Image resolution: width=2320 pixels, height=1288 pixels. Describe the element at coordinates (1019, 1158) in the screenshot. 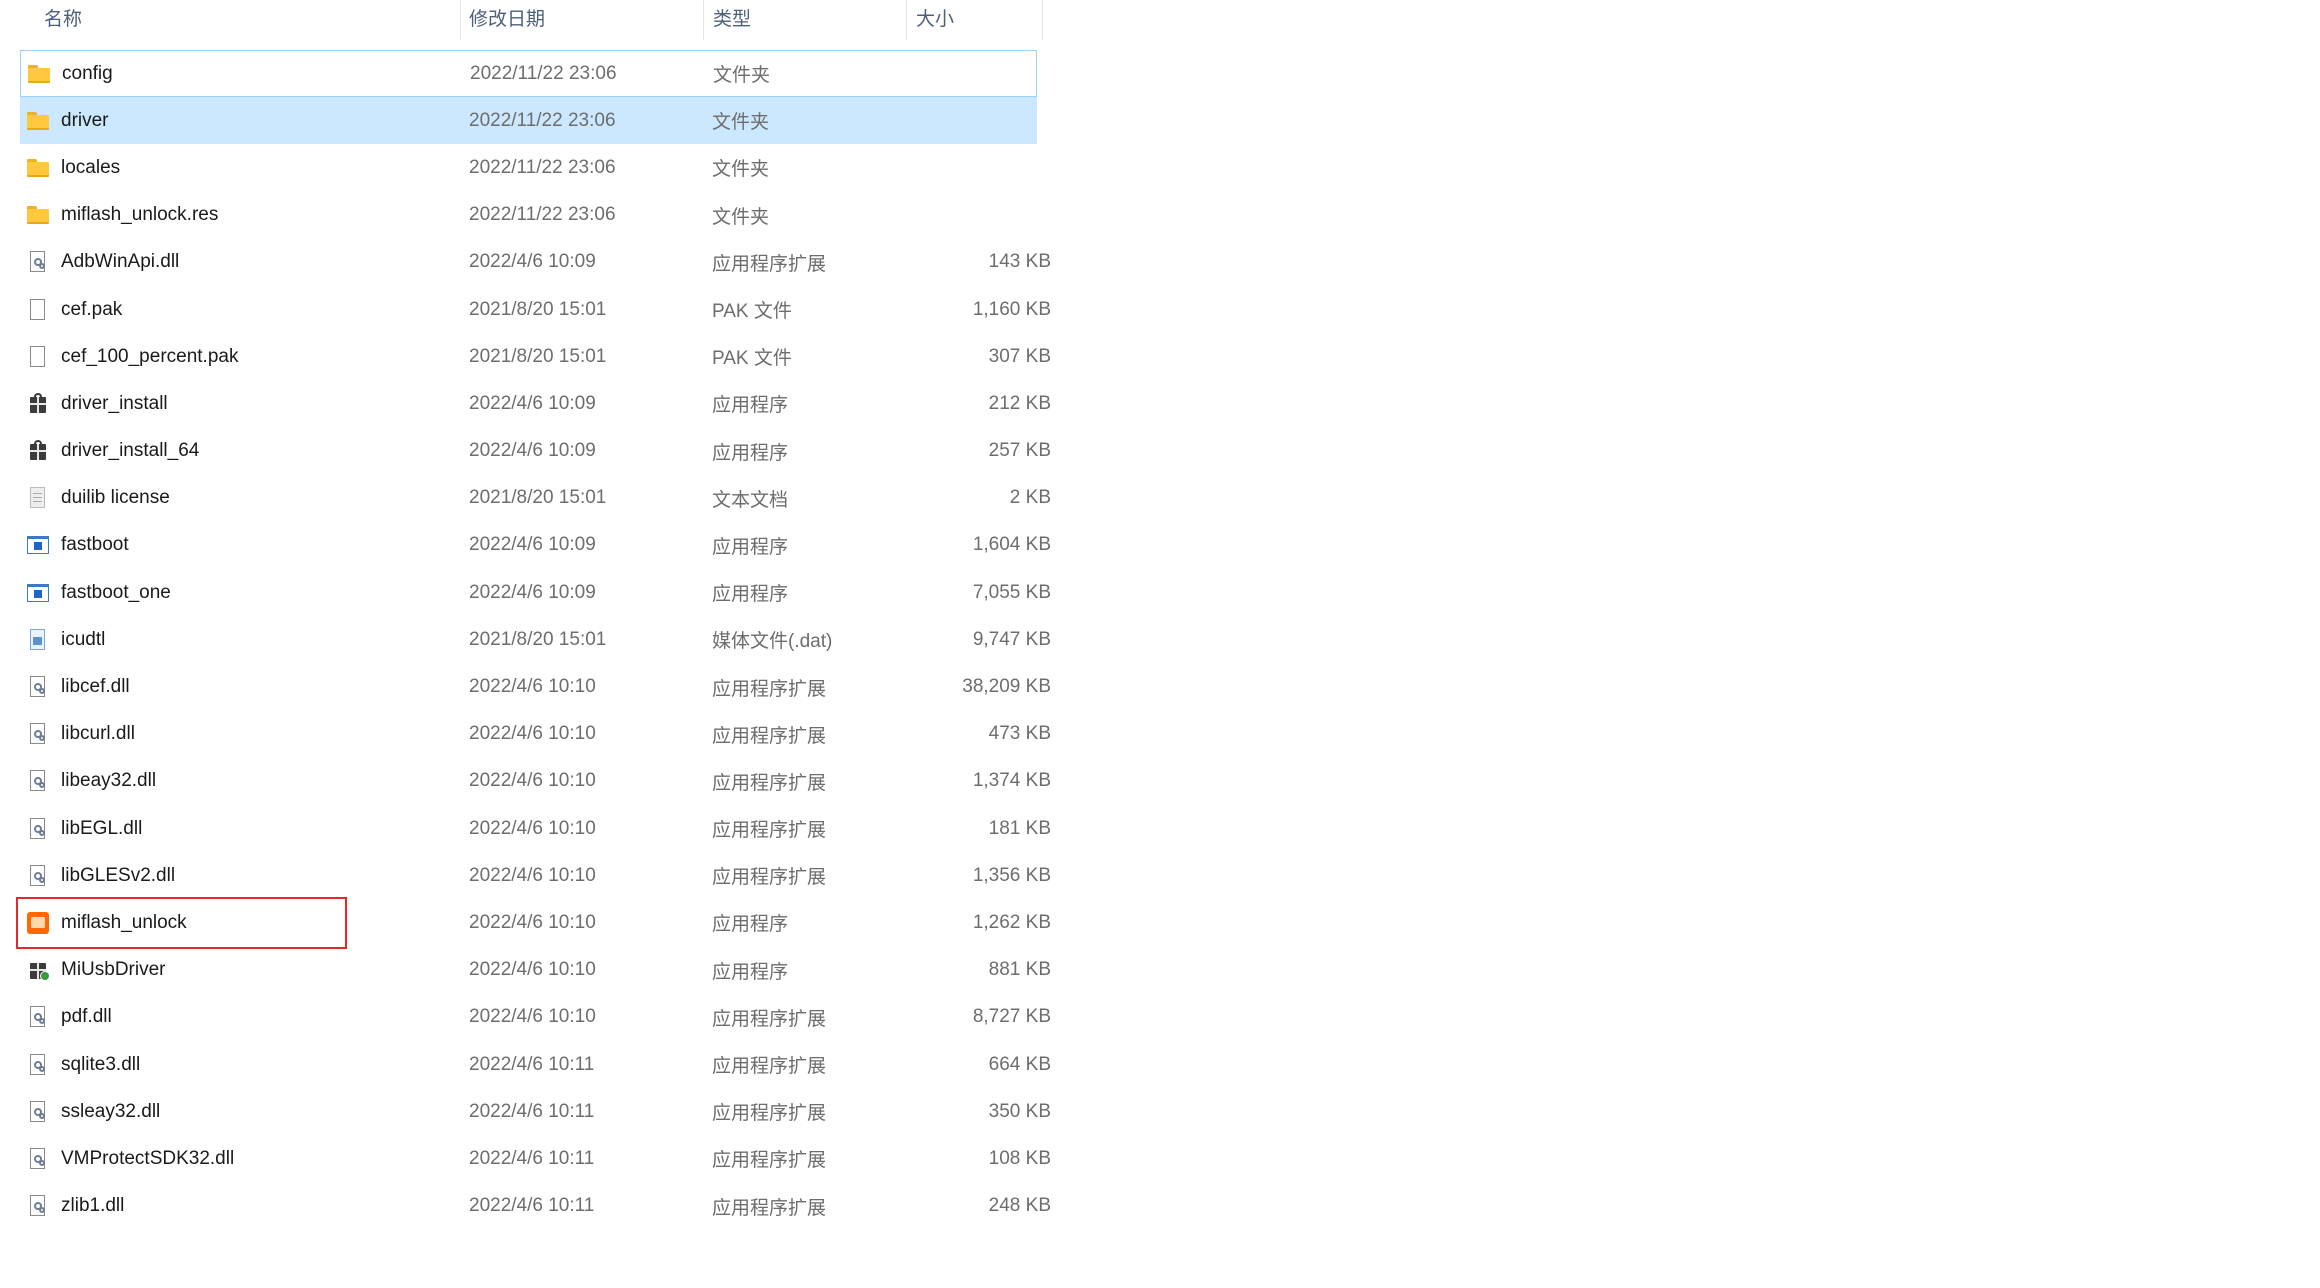

I see `file-size: 108 KB` at that location.